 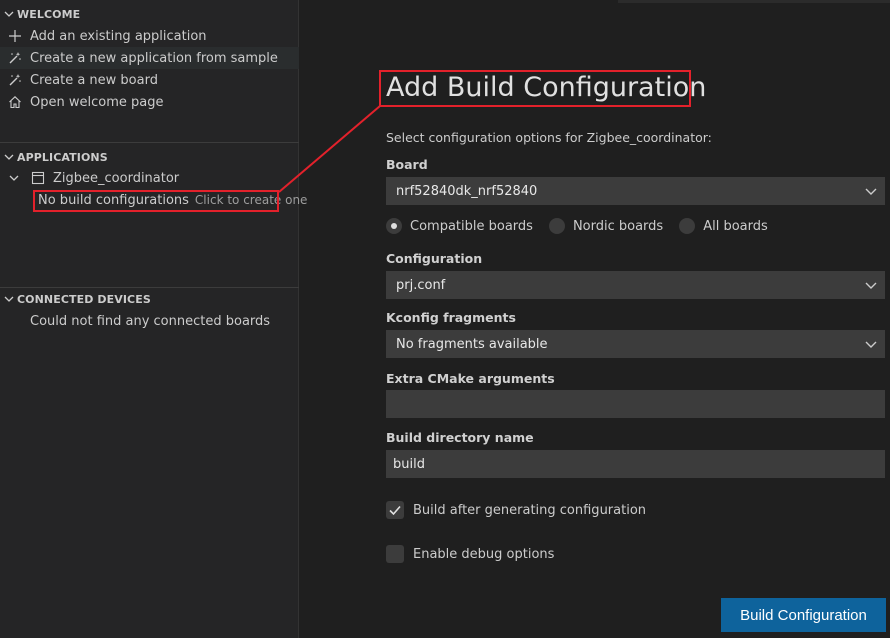 I want to click on radio-label: All boards, so click(x=735, y=226).